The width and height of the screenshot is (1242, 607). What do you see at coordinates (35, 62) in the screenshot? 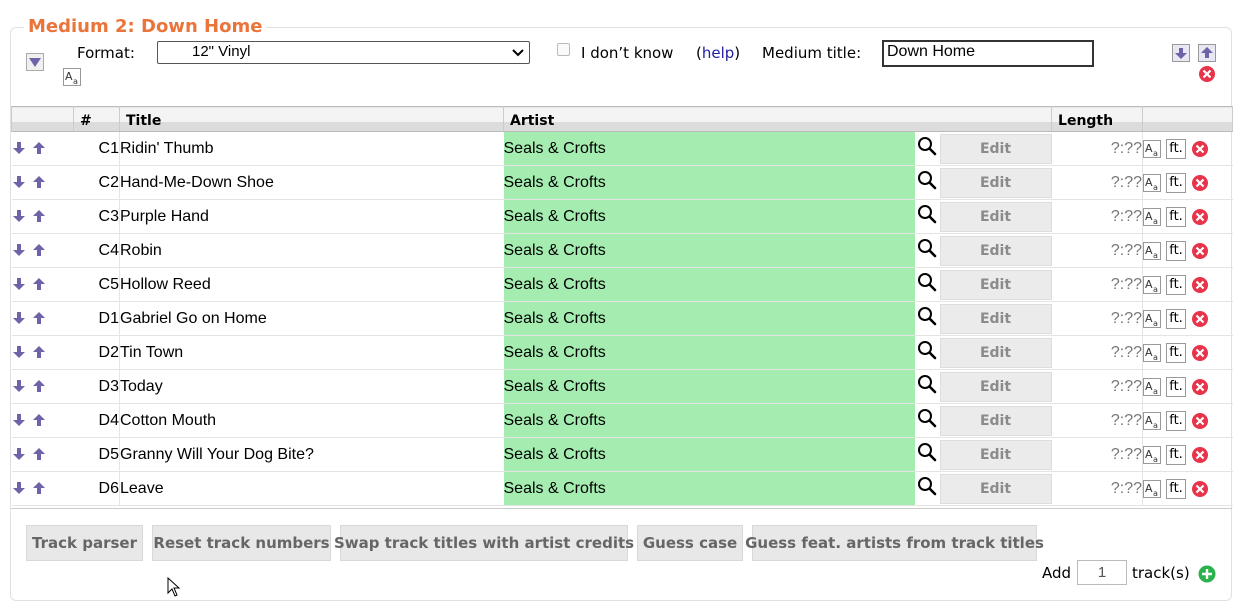
I see `collapse-medium-button` at bounding box center [35, 62].